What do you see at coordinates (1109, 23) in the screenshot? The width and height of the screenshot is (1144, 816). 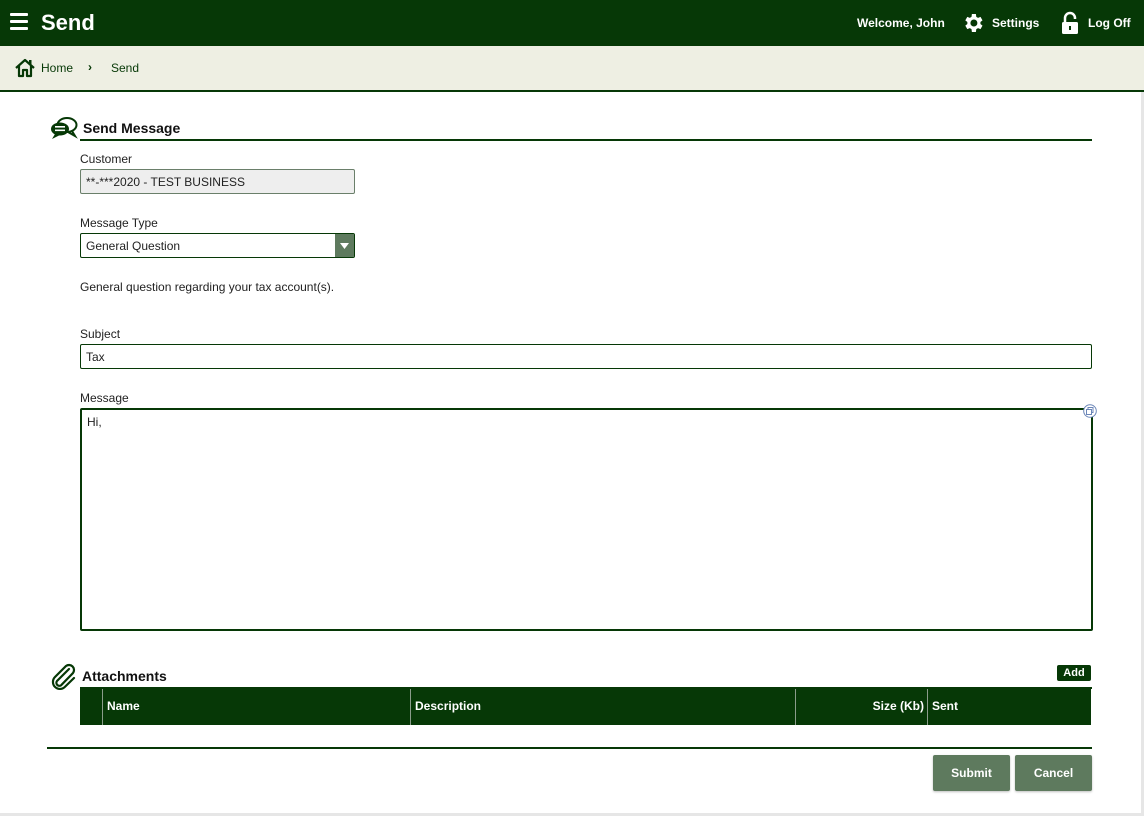 I see `log-off-label: Log Off` at bounding box center [1109, 23].